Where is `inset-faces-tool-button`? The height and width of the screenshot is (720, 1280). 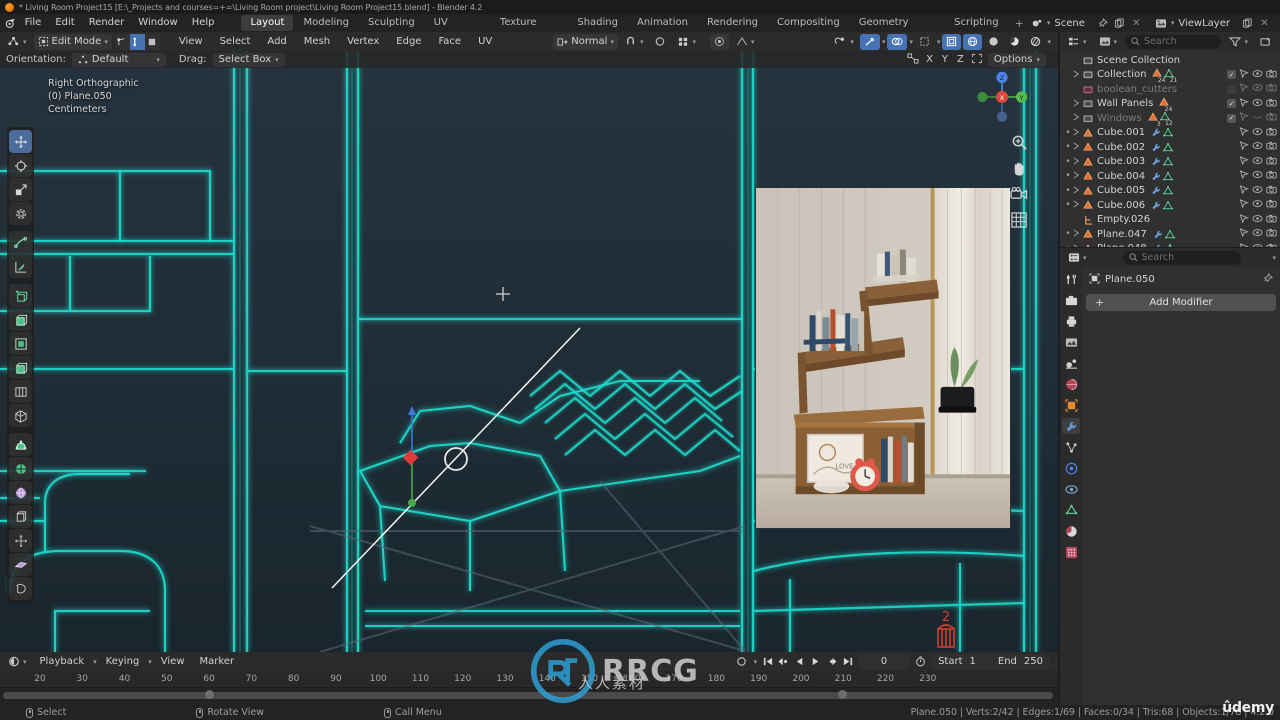 inset-faces-tool-button is located at coordinates (20, 319).